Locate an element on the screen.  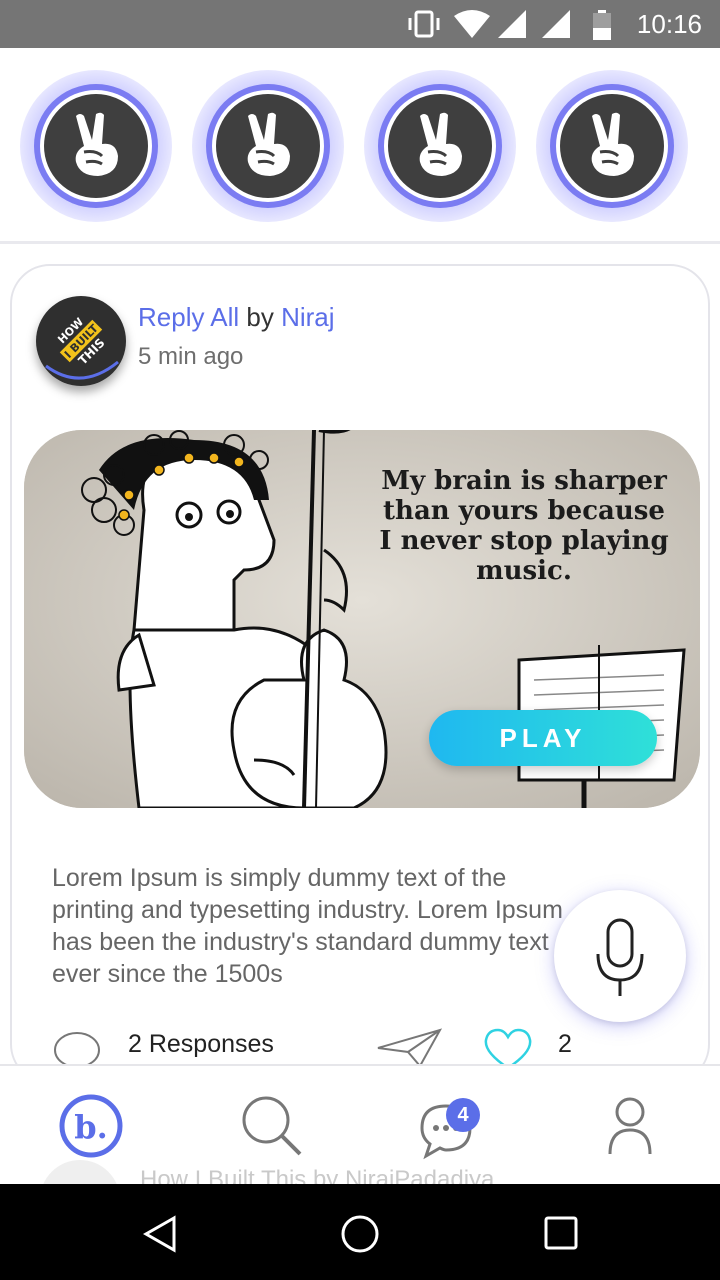
podcast-avatar: HOW I BUILT THIS is located at coordinates (81, 341).